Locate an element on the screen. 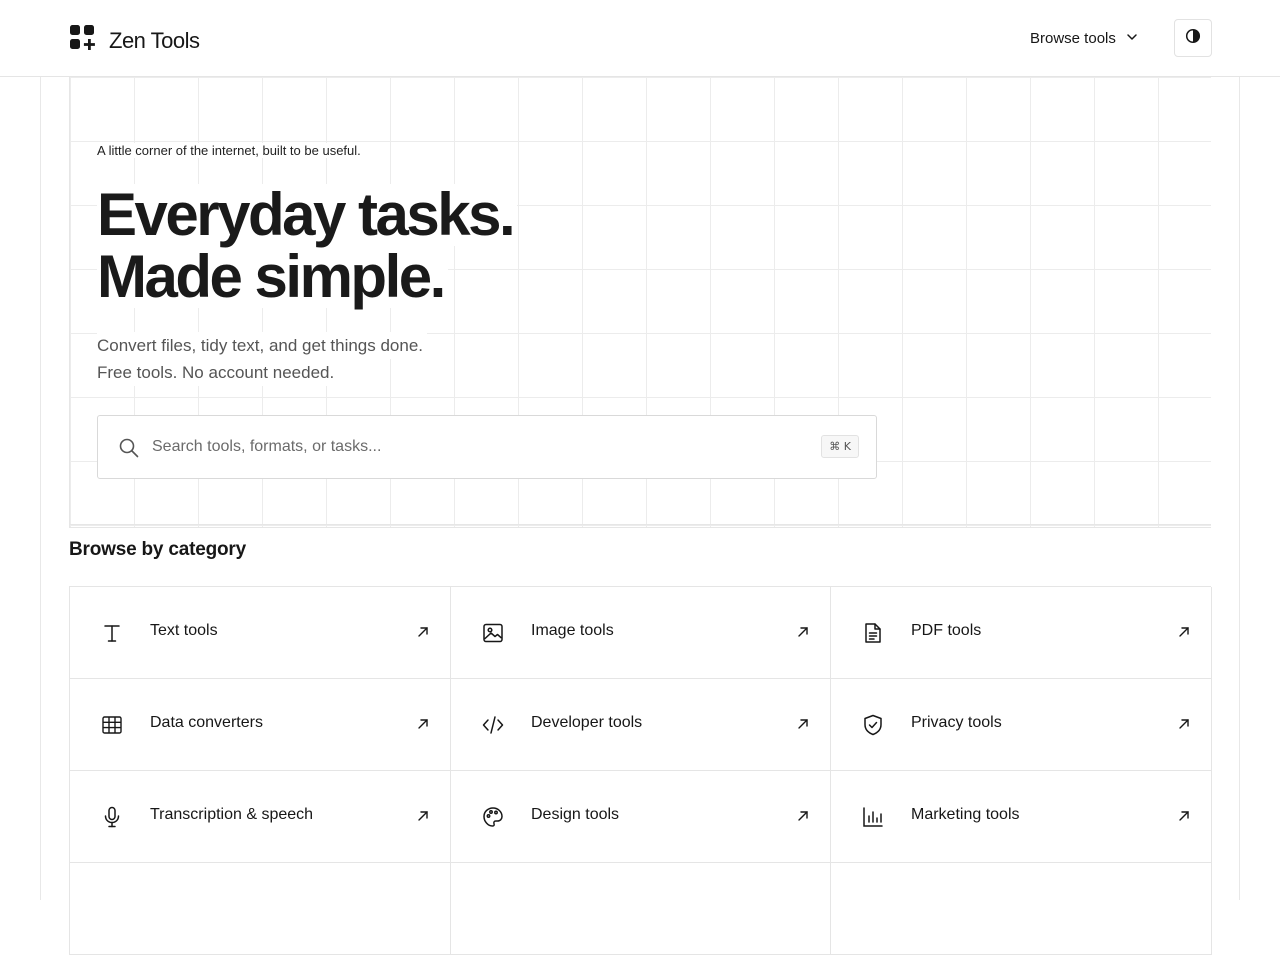  theme-toggle-button is located at coordinates (1193, 38).